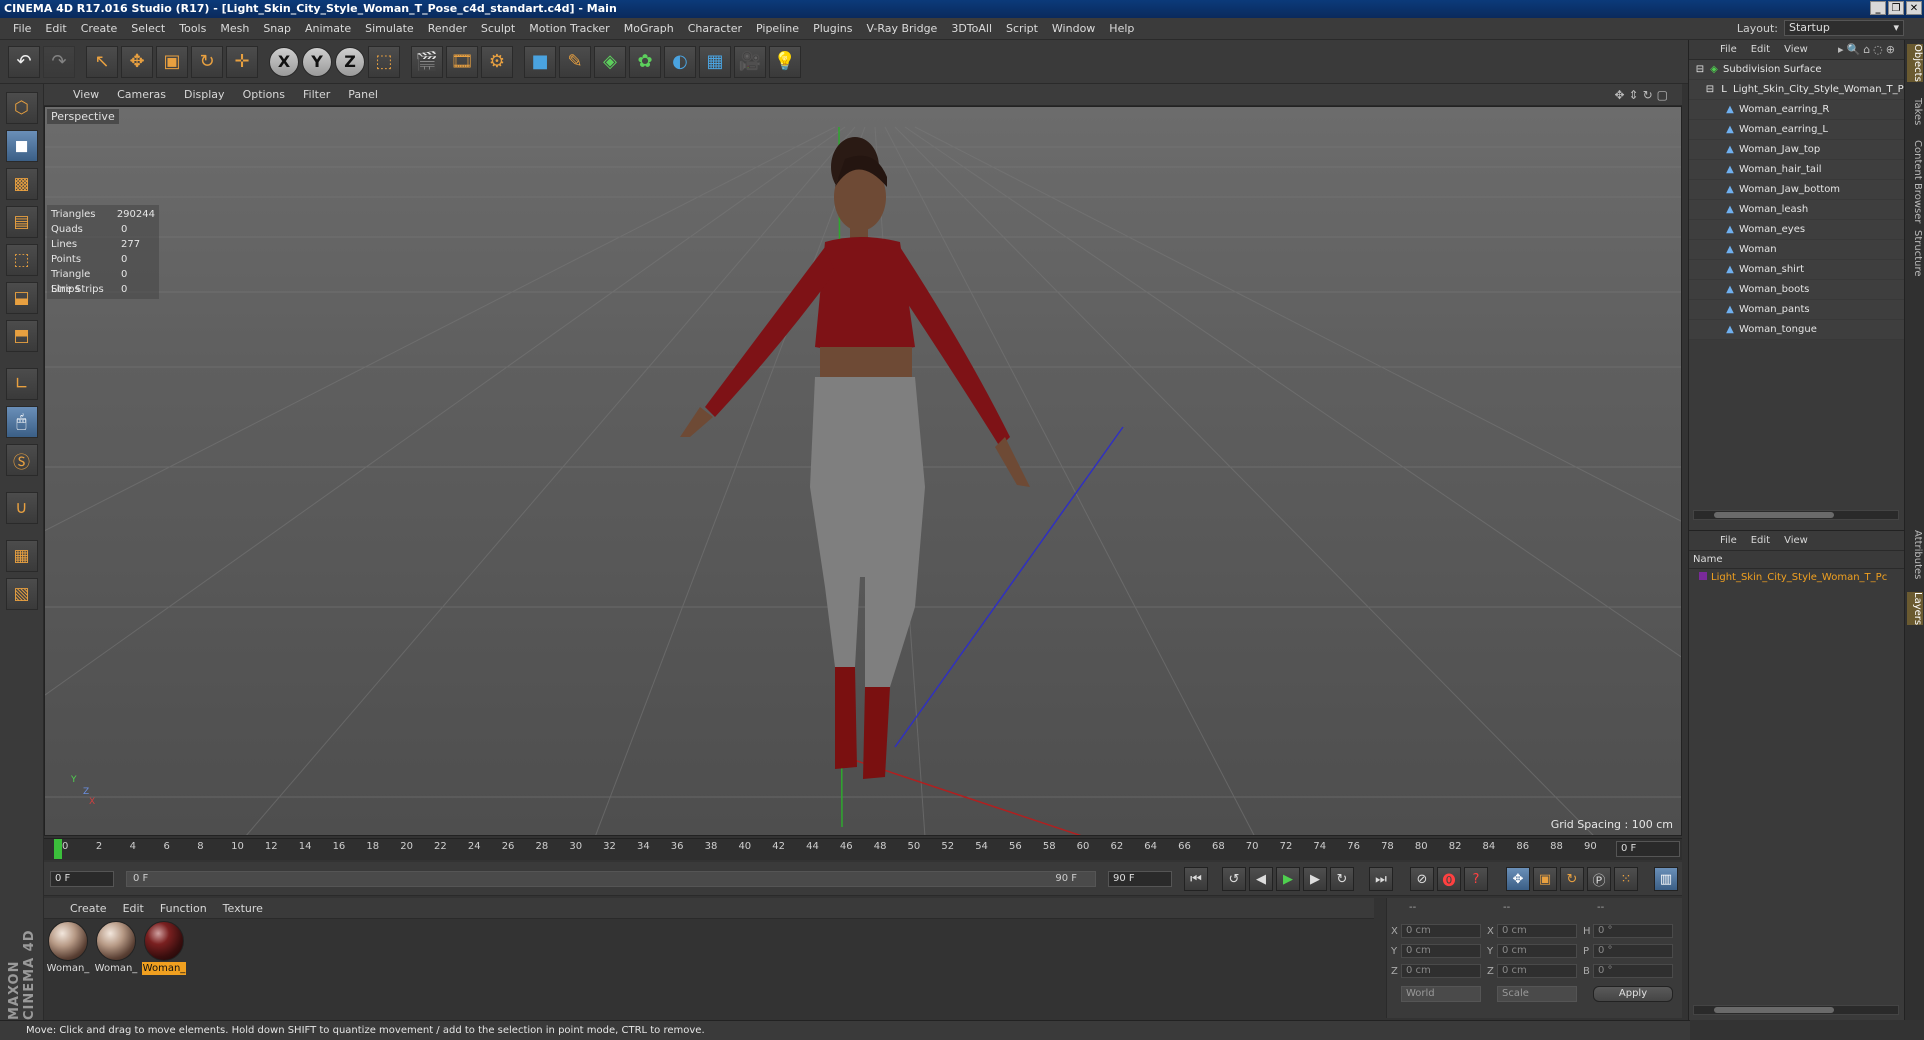 The image size is (1924, 1040). Describe the element at coordinates (1915, 63) in the screenshot. I see `tab-objects: Objects` at that location.